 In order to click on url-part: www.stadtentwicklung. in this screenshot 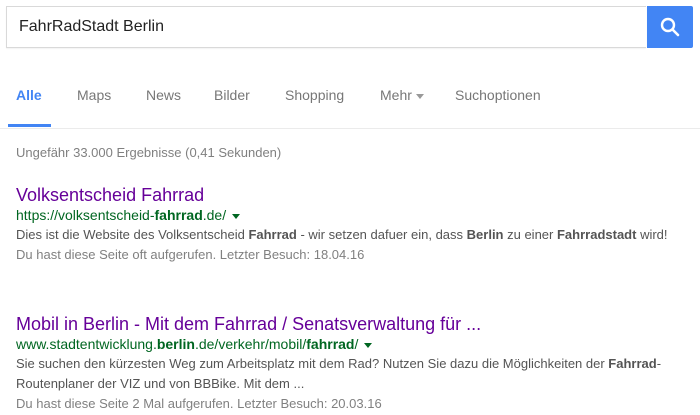, I will do `click(86, 344)`.